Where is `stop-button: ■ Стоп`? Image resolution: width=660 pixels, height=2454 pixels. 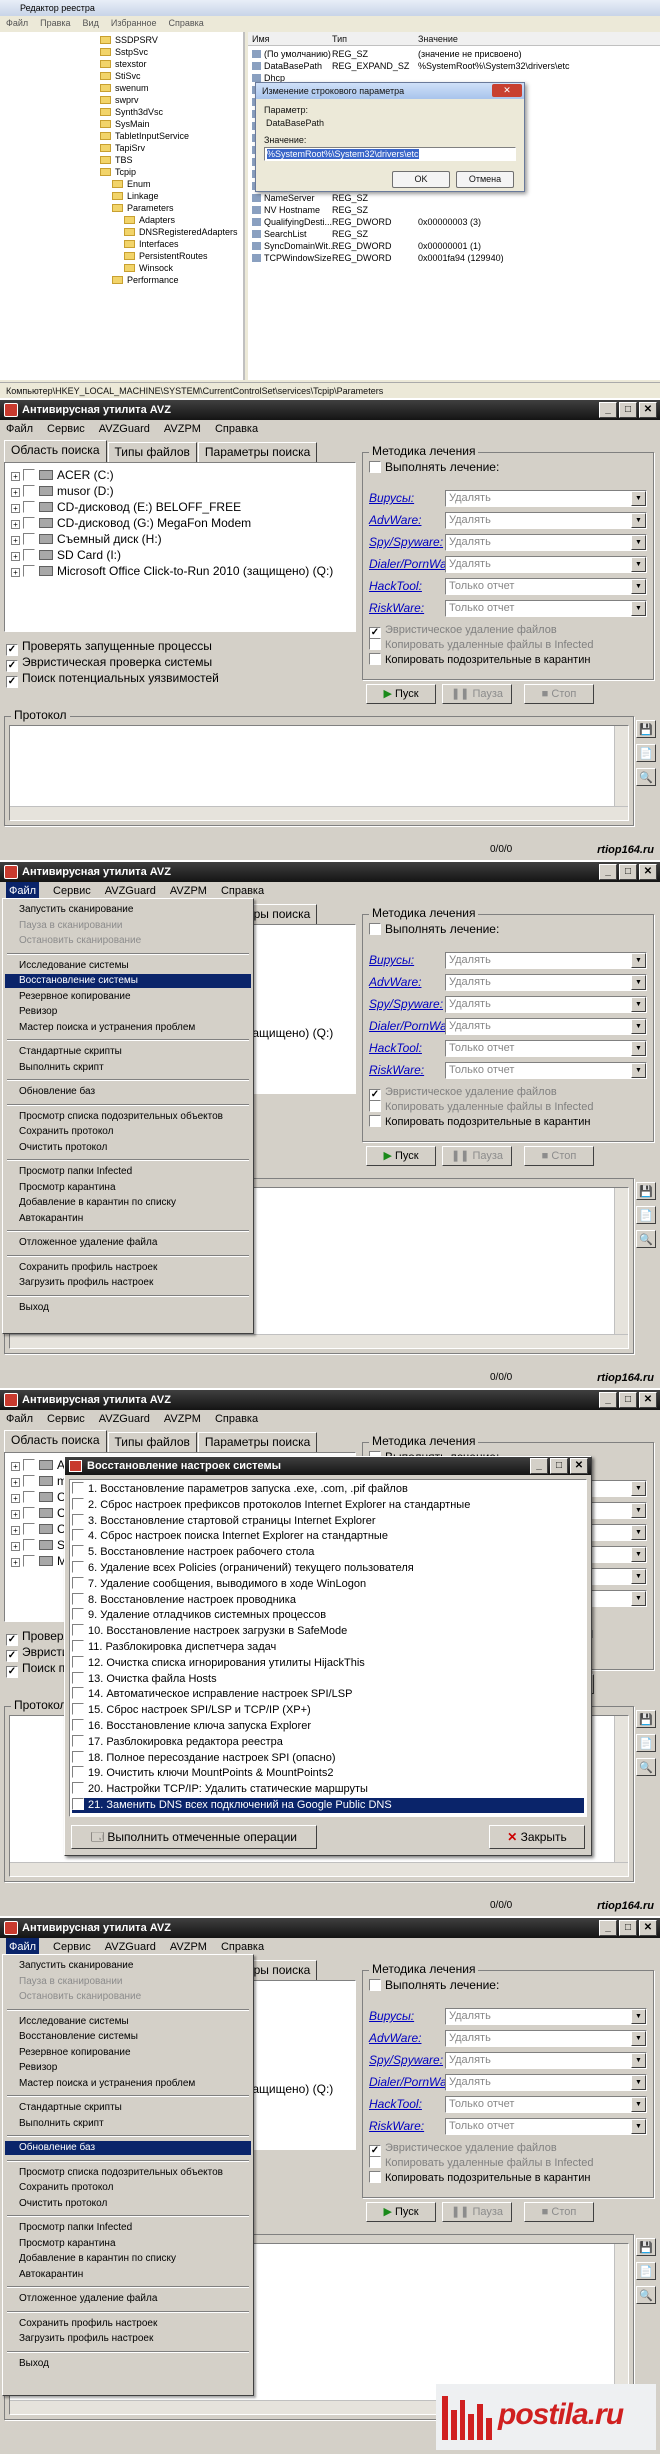 stop-button: ■ Стоп is located at coordinates (559, 1156).